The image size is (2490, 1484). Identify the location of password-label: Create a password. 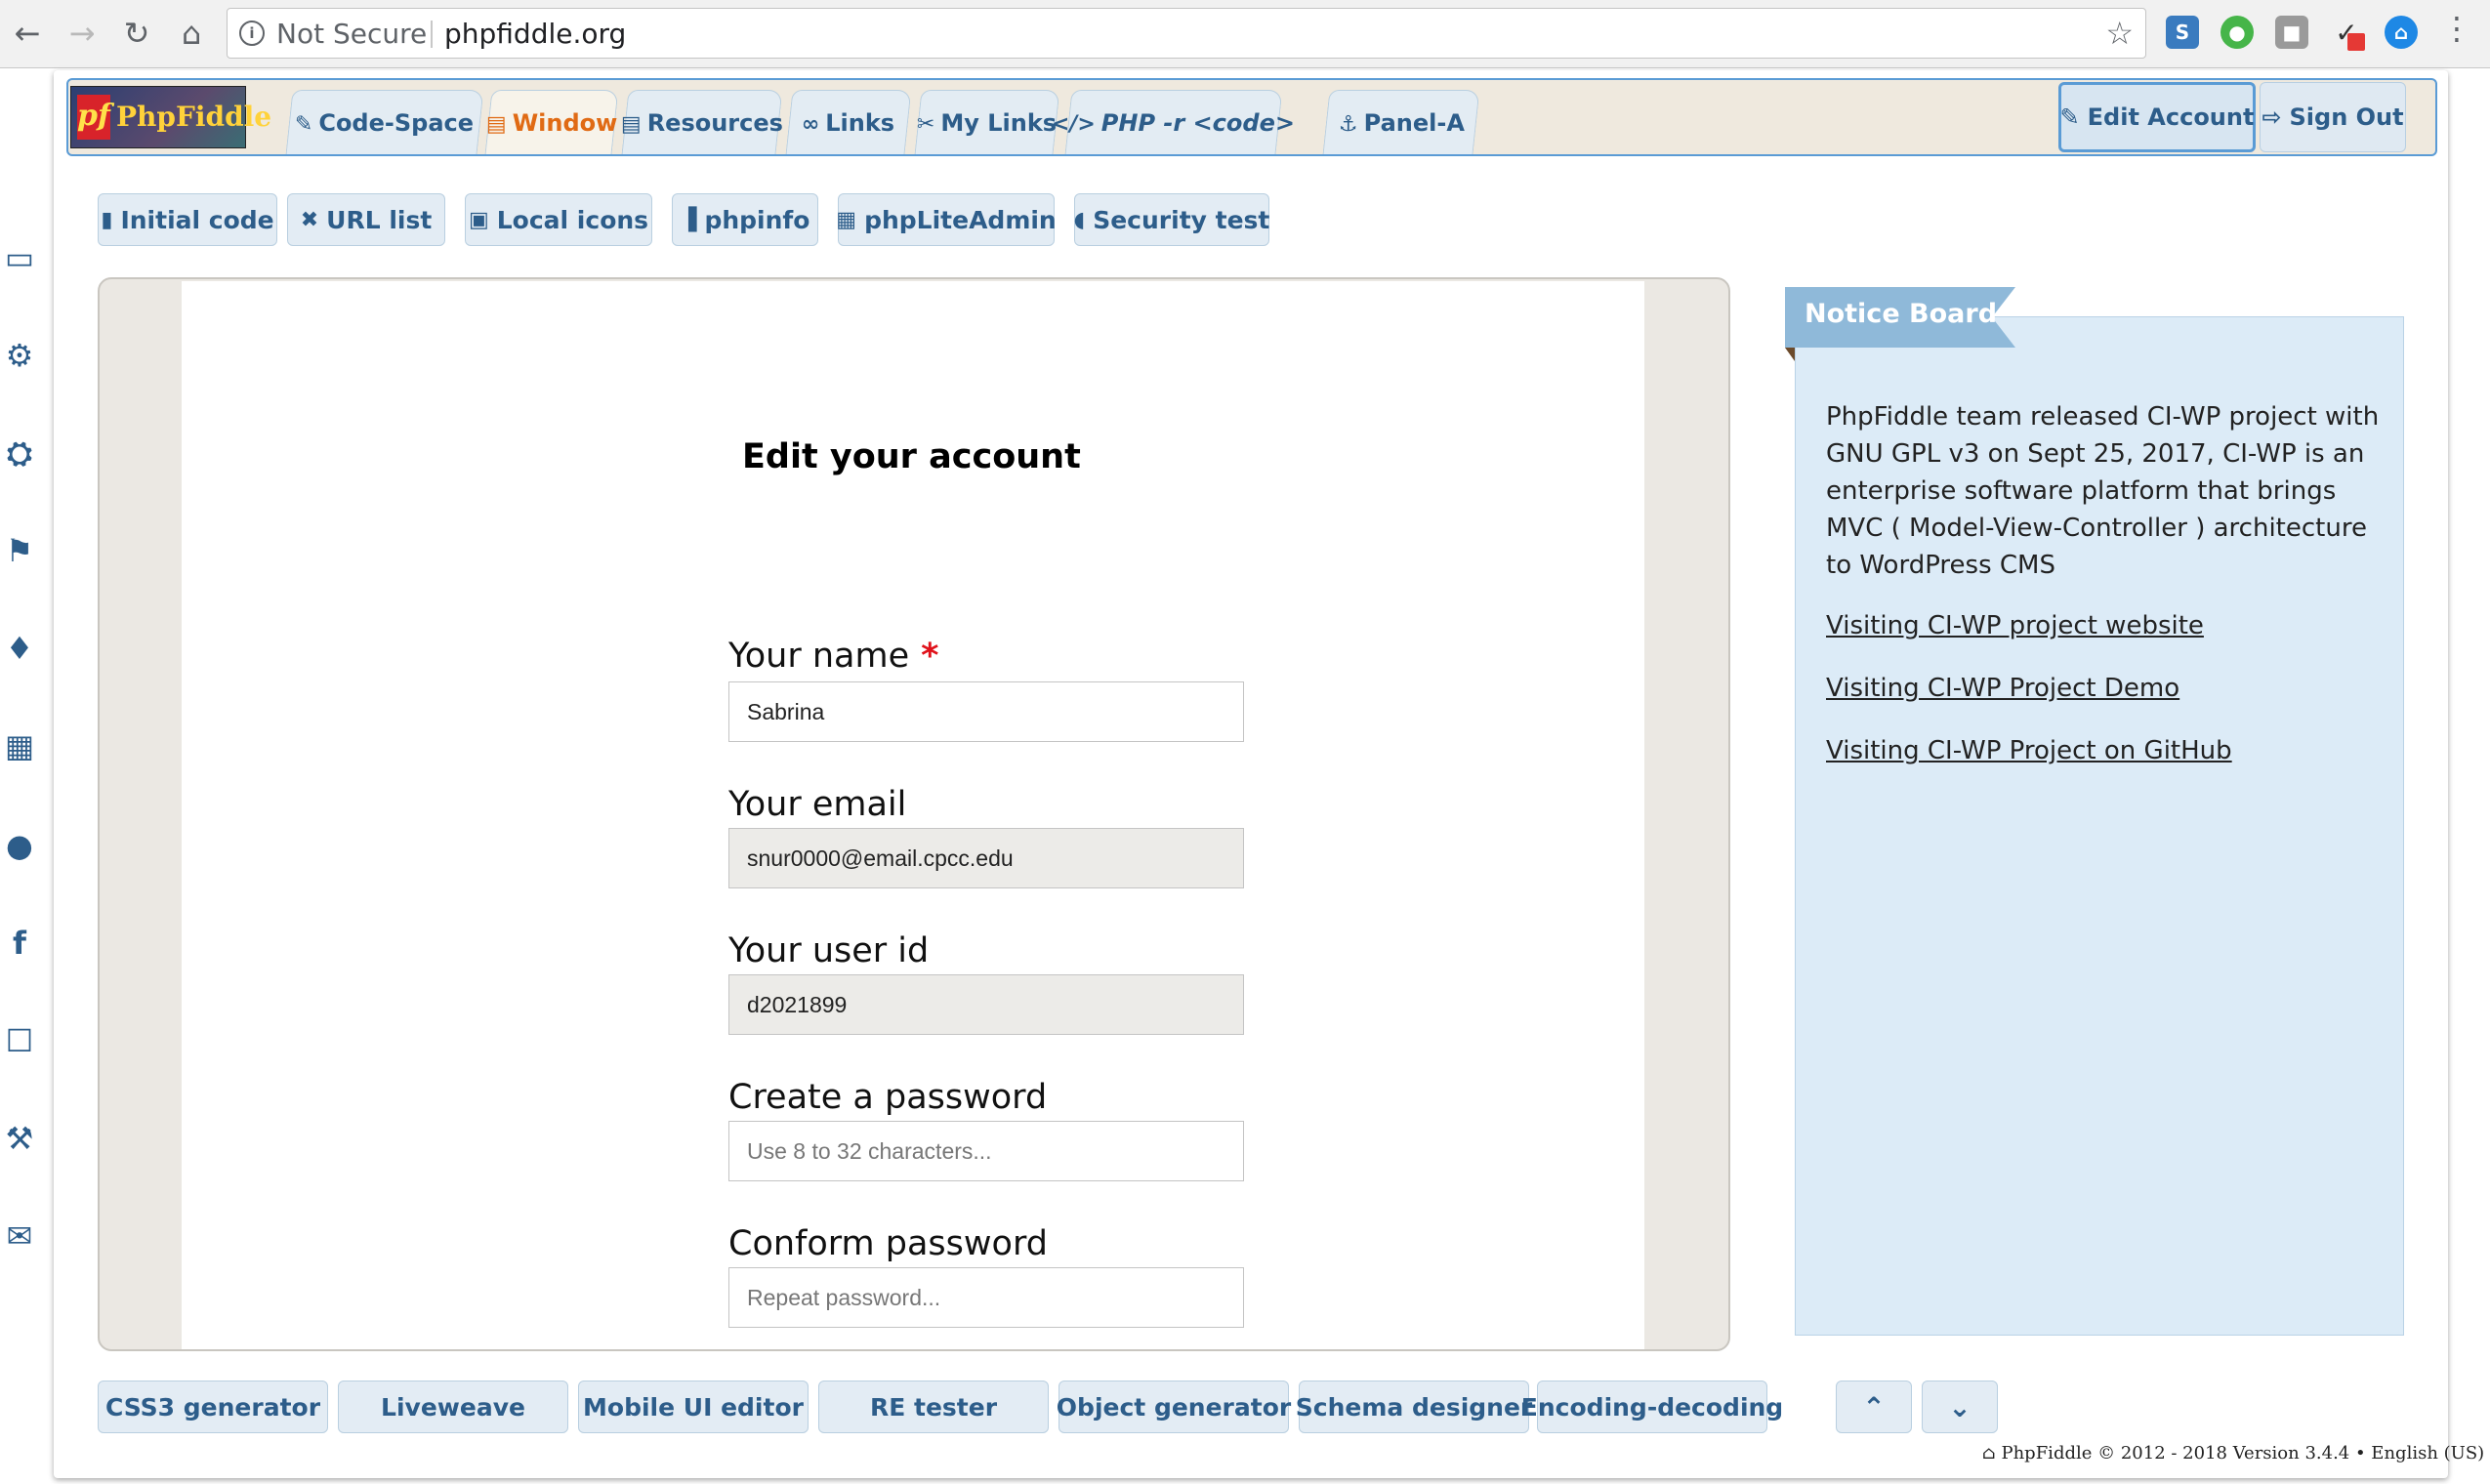
(888, 1098).